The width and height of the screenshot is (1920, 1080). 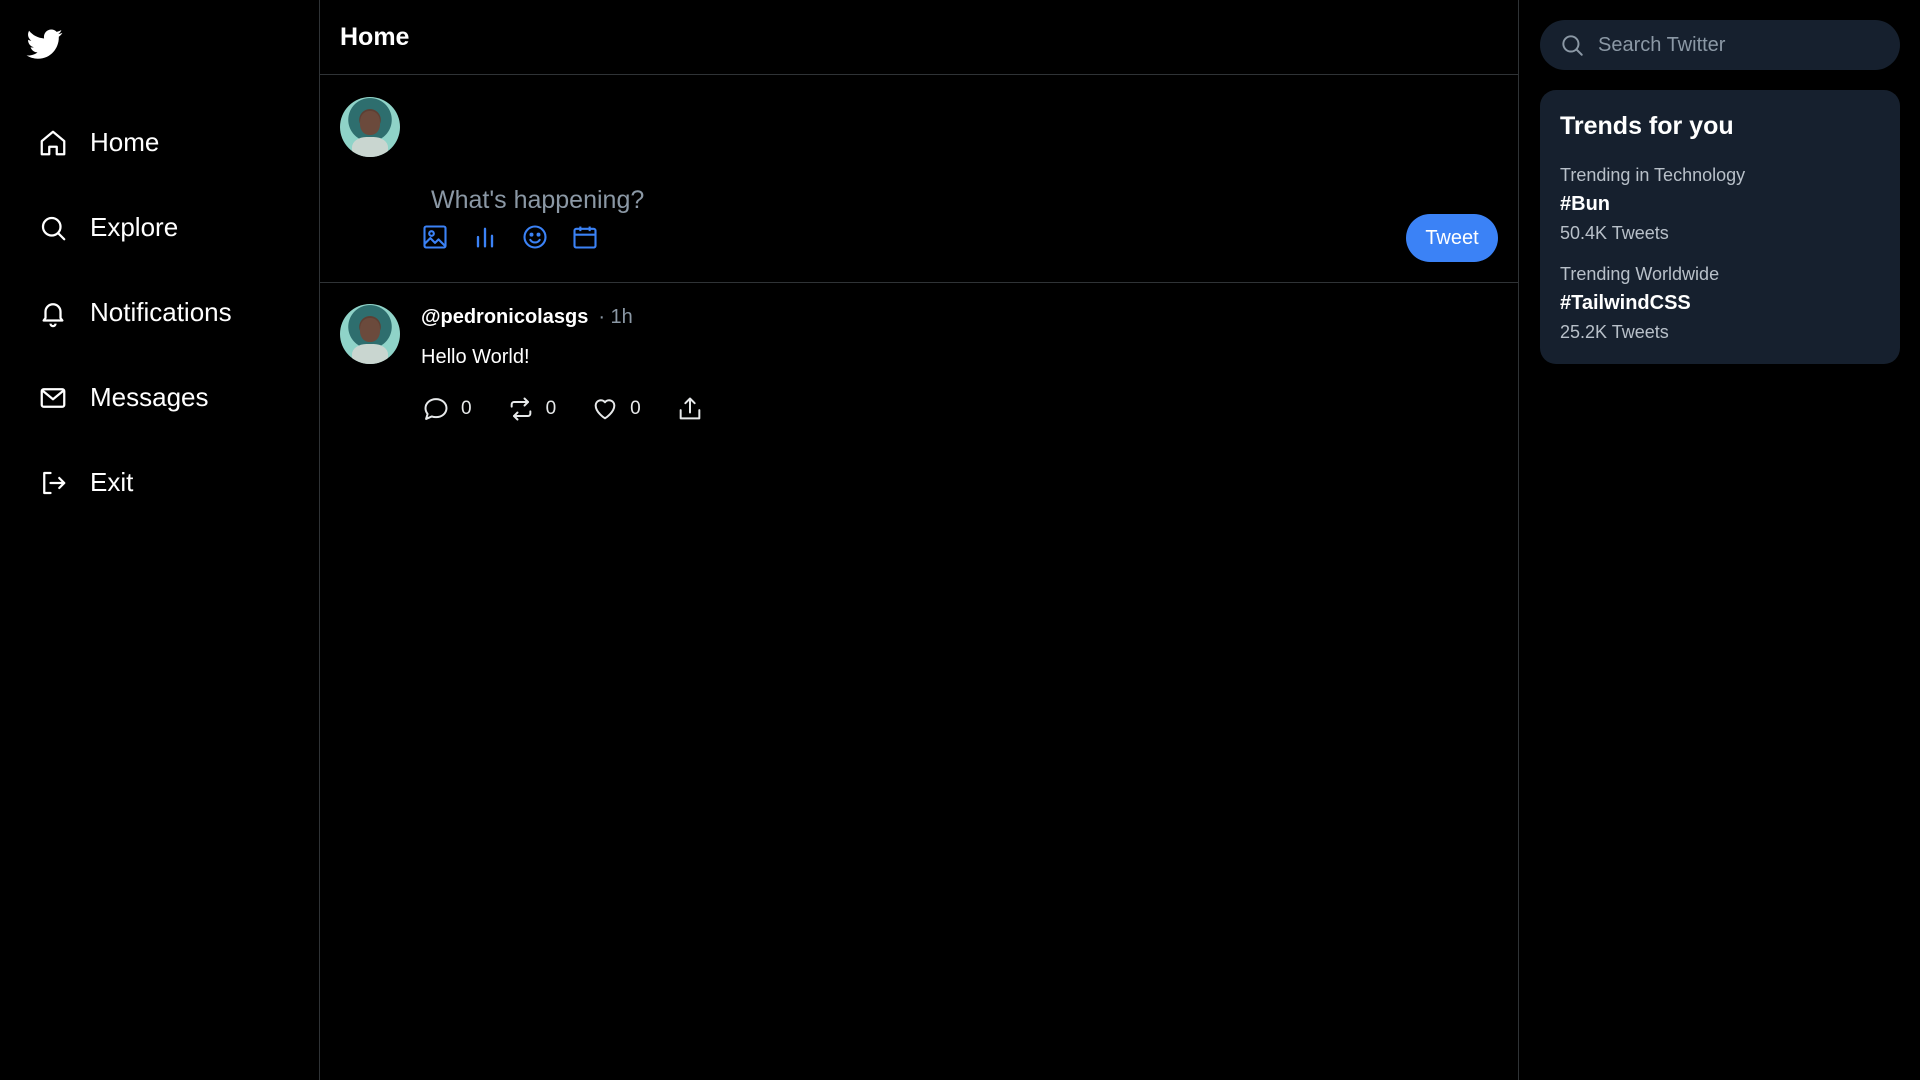 I want to click on trends-title: Trends for you, so click(x=1647, y=126).